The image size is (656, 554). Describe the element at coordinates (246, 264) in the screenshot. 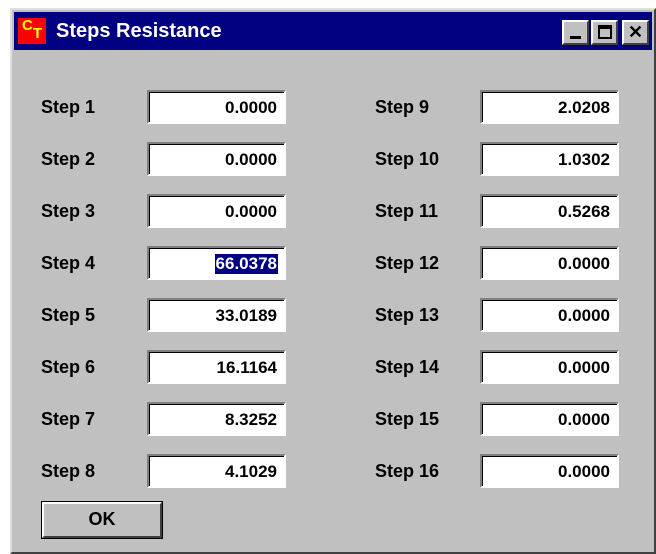

I see `step-4-value: 66.0378` at that location.